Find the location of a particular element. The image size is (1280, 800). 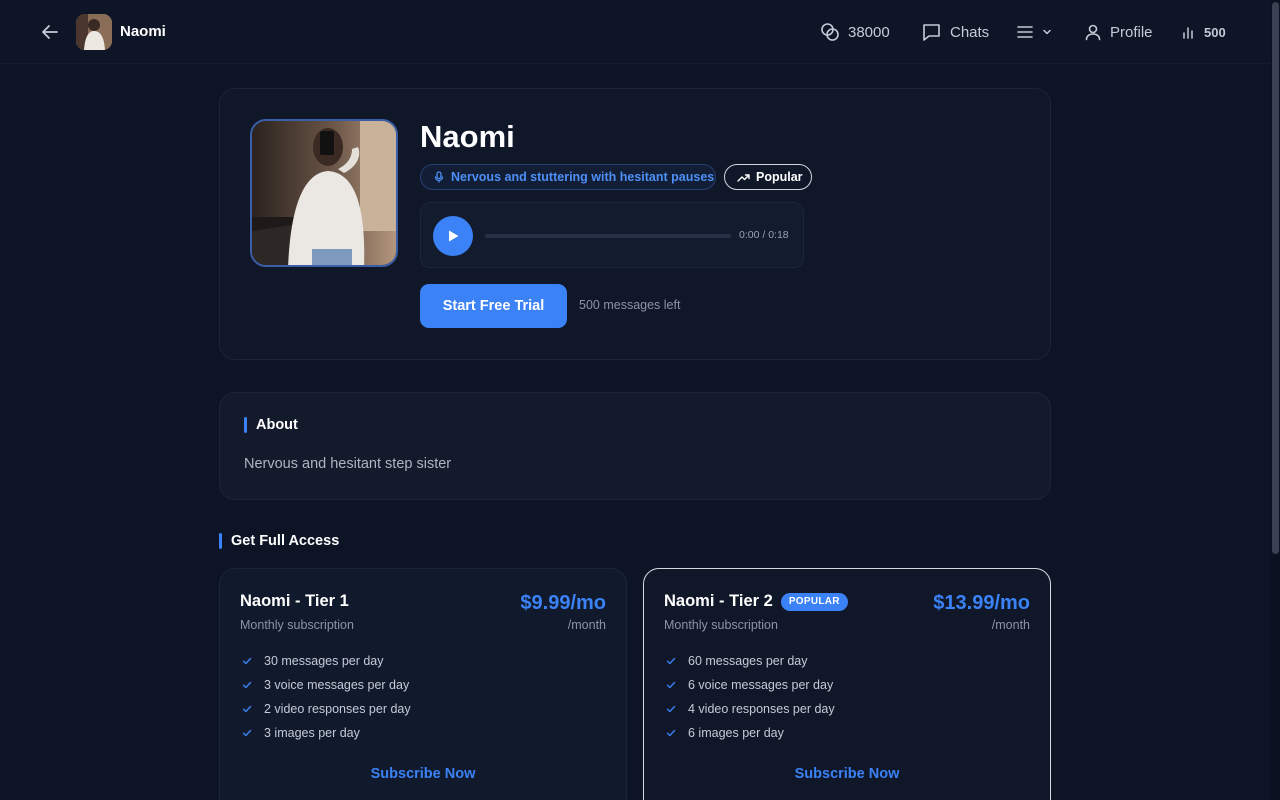

microphone-icon is located at coordinates (439, 177).